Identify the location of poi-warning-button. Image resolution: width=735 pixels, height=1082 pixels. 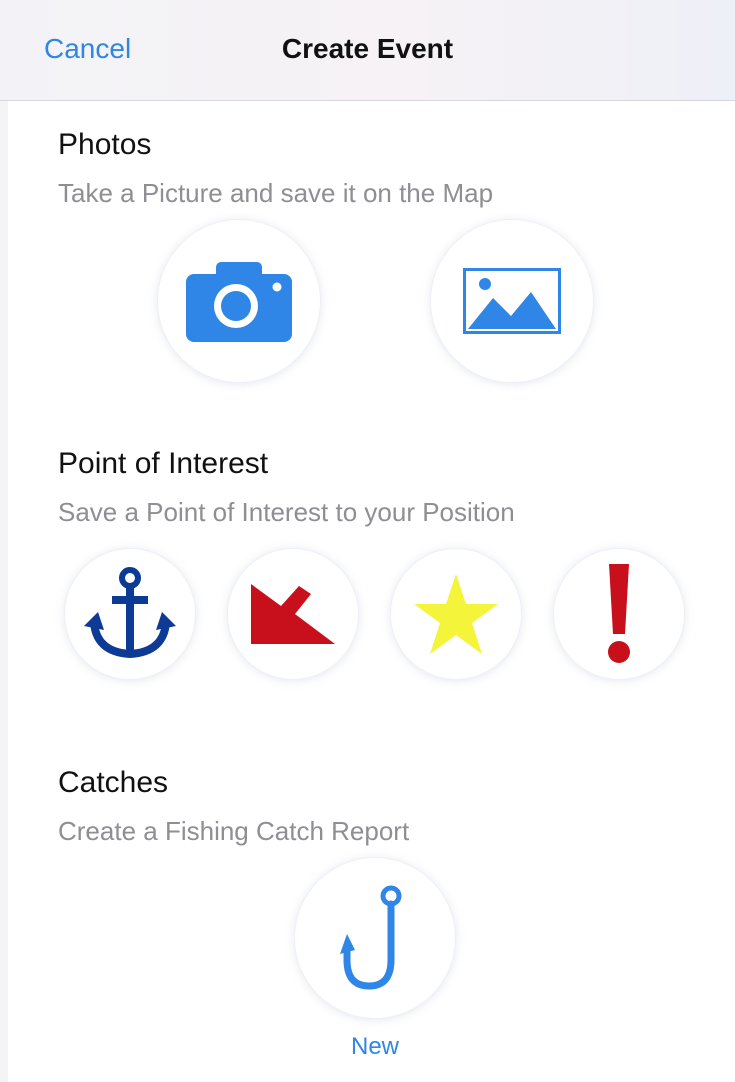
(619, 614).